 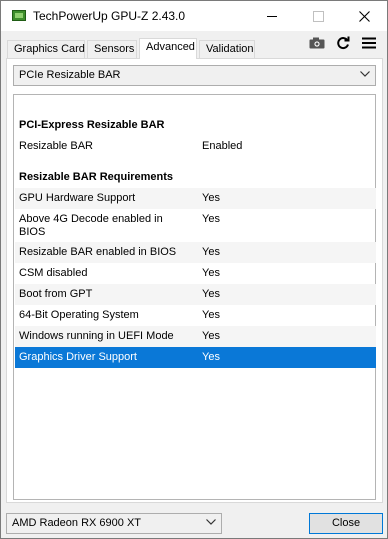 I want to click on refresh-icon, so click(x=343, y=42).